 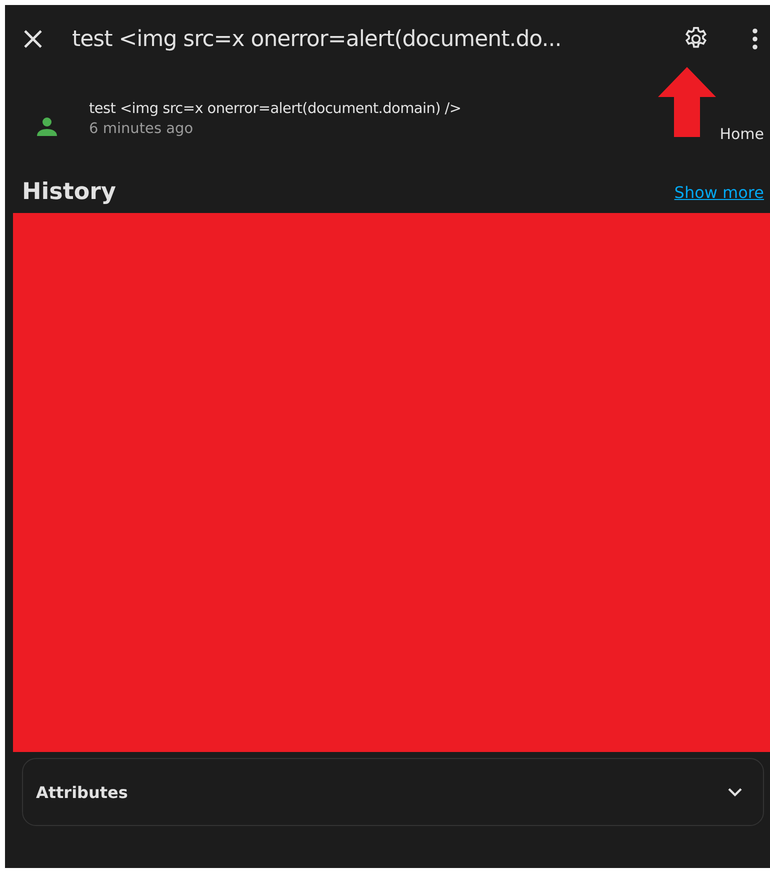 I want to click on entity-name: test <img src=x onerror=alert(document.domain) />, so click(x=275, y=109).